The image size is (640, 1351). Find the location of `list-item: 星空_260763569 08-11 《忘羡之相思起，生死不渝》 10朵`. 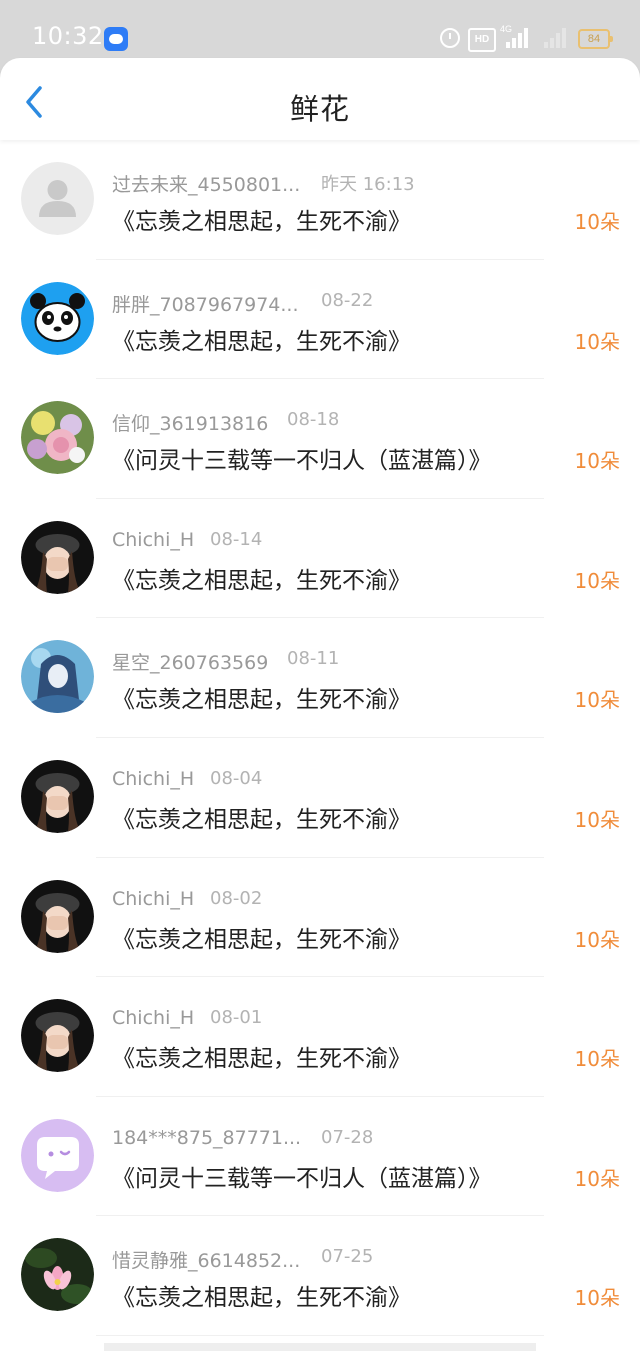

list-item: 星空_260763569 08-11 《忘羡之相思起，生死不渝》 10朵 is located at coordinates (320, 678).